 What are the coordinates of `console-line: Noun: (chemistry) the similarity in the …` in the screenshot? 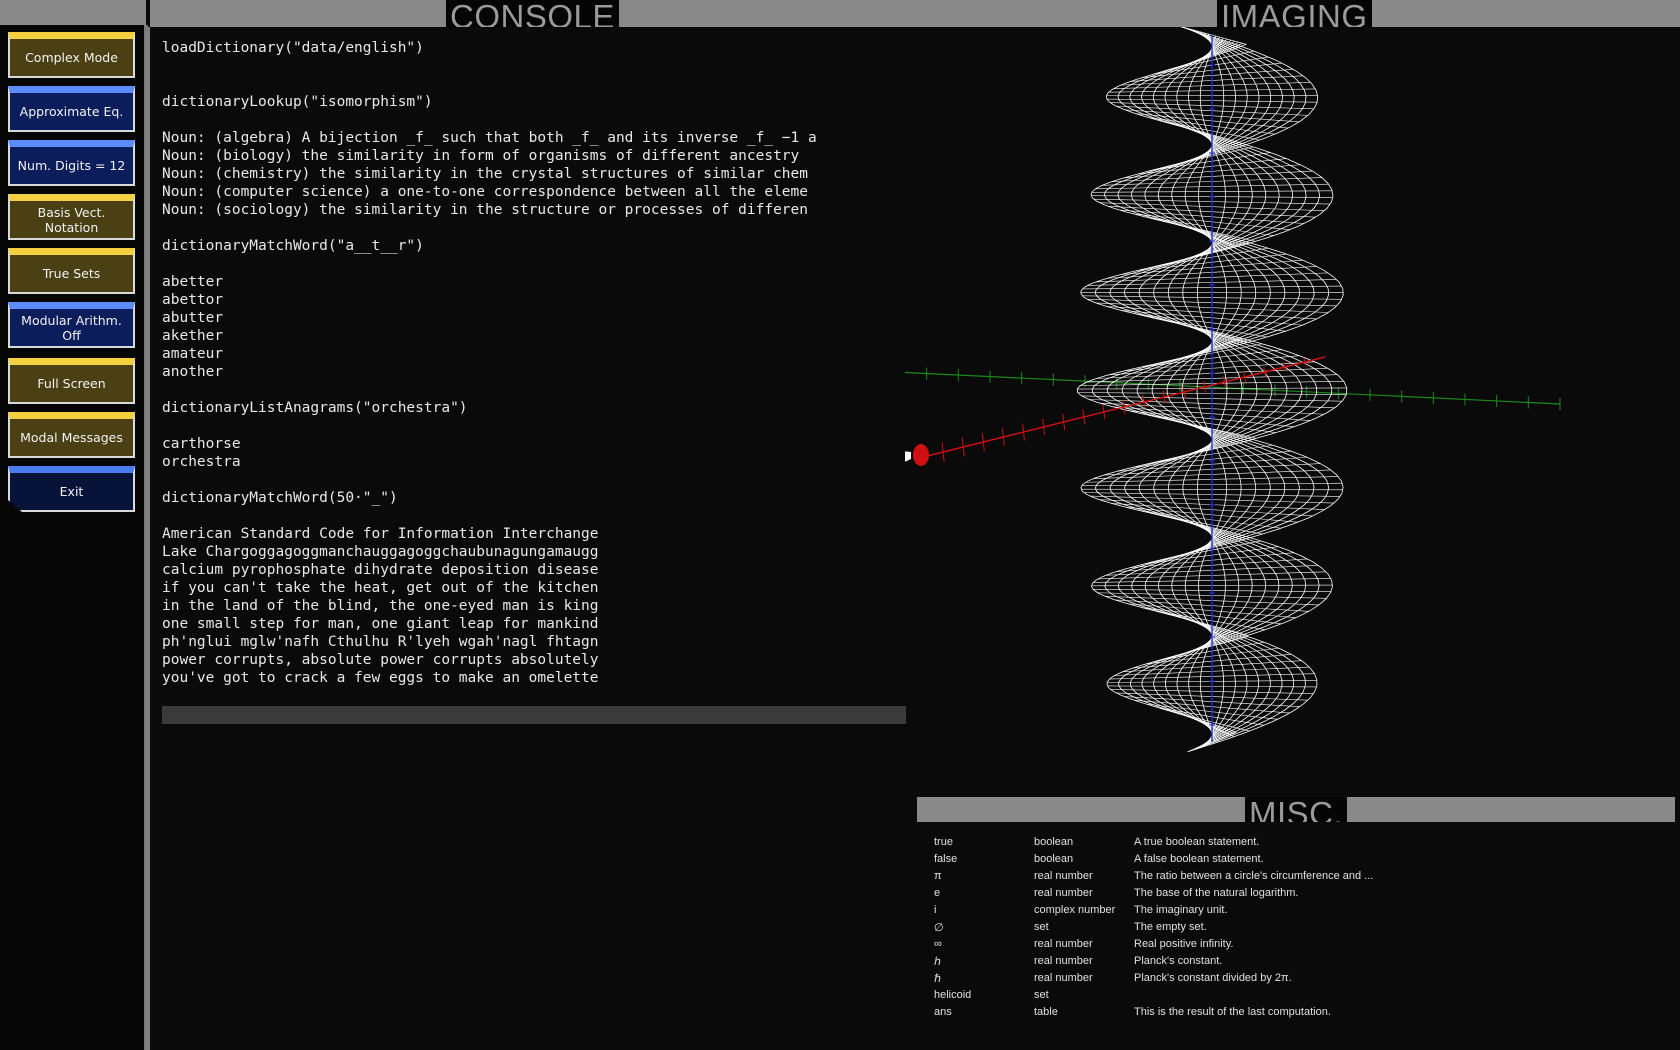 It's located at (485, 174).